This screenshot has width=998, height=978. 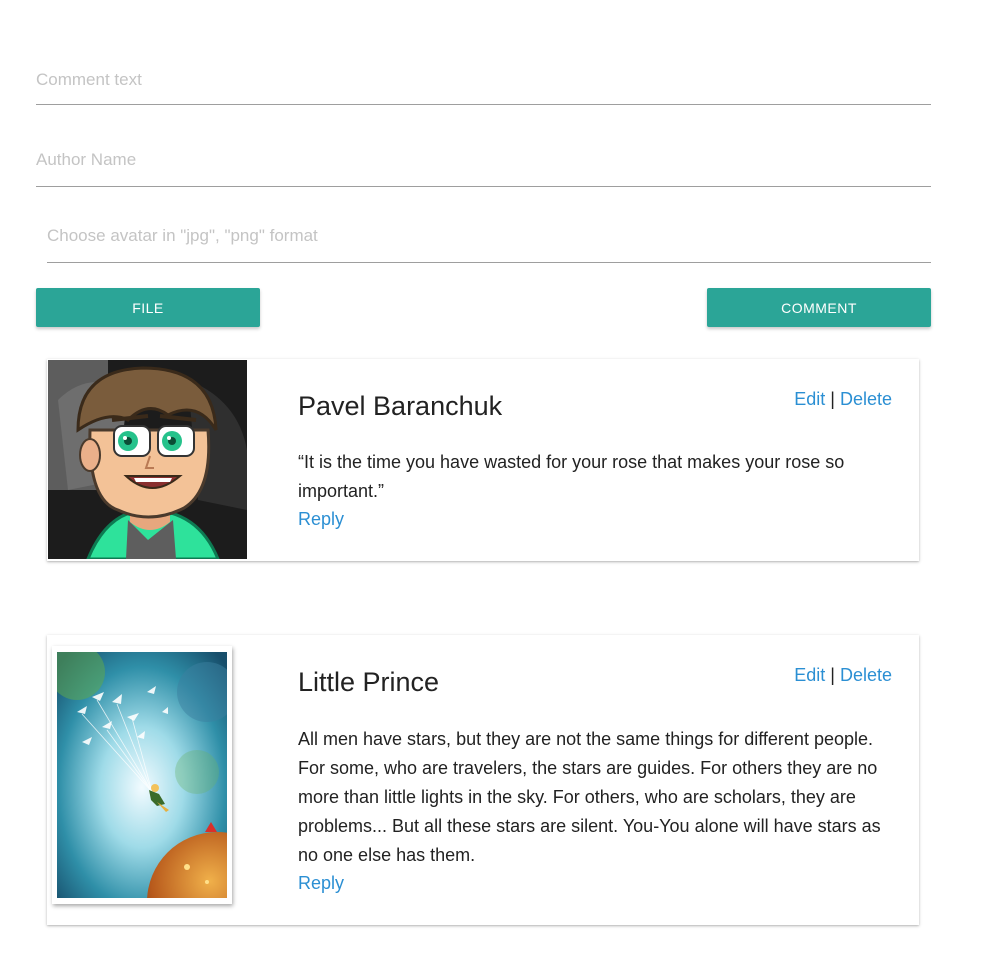 What do you see at coordinates (369, 682) in the screenshot?
I see `comment-author: Little Prince` at bounding box center [369, 682].